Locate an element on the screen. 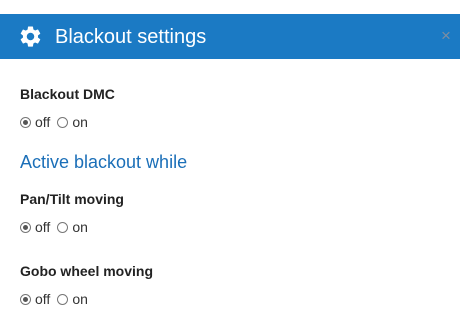 Image resolution: width=460 pixels, height=333 pixels. blackout-dmc-radio-group: off on is located at coordinates (57, 122).